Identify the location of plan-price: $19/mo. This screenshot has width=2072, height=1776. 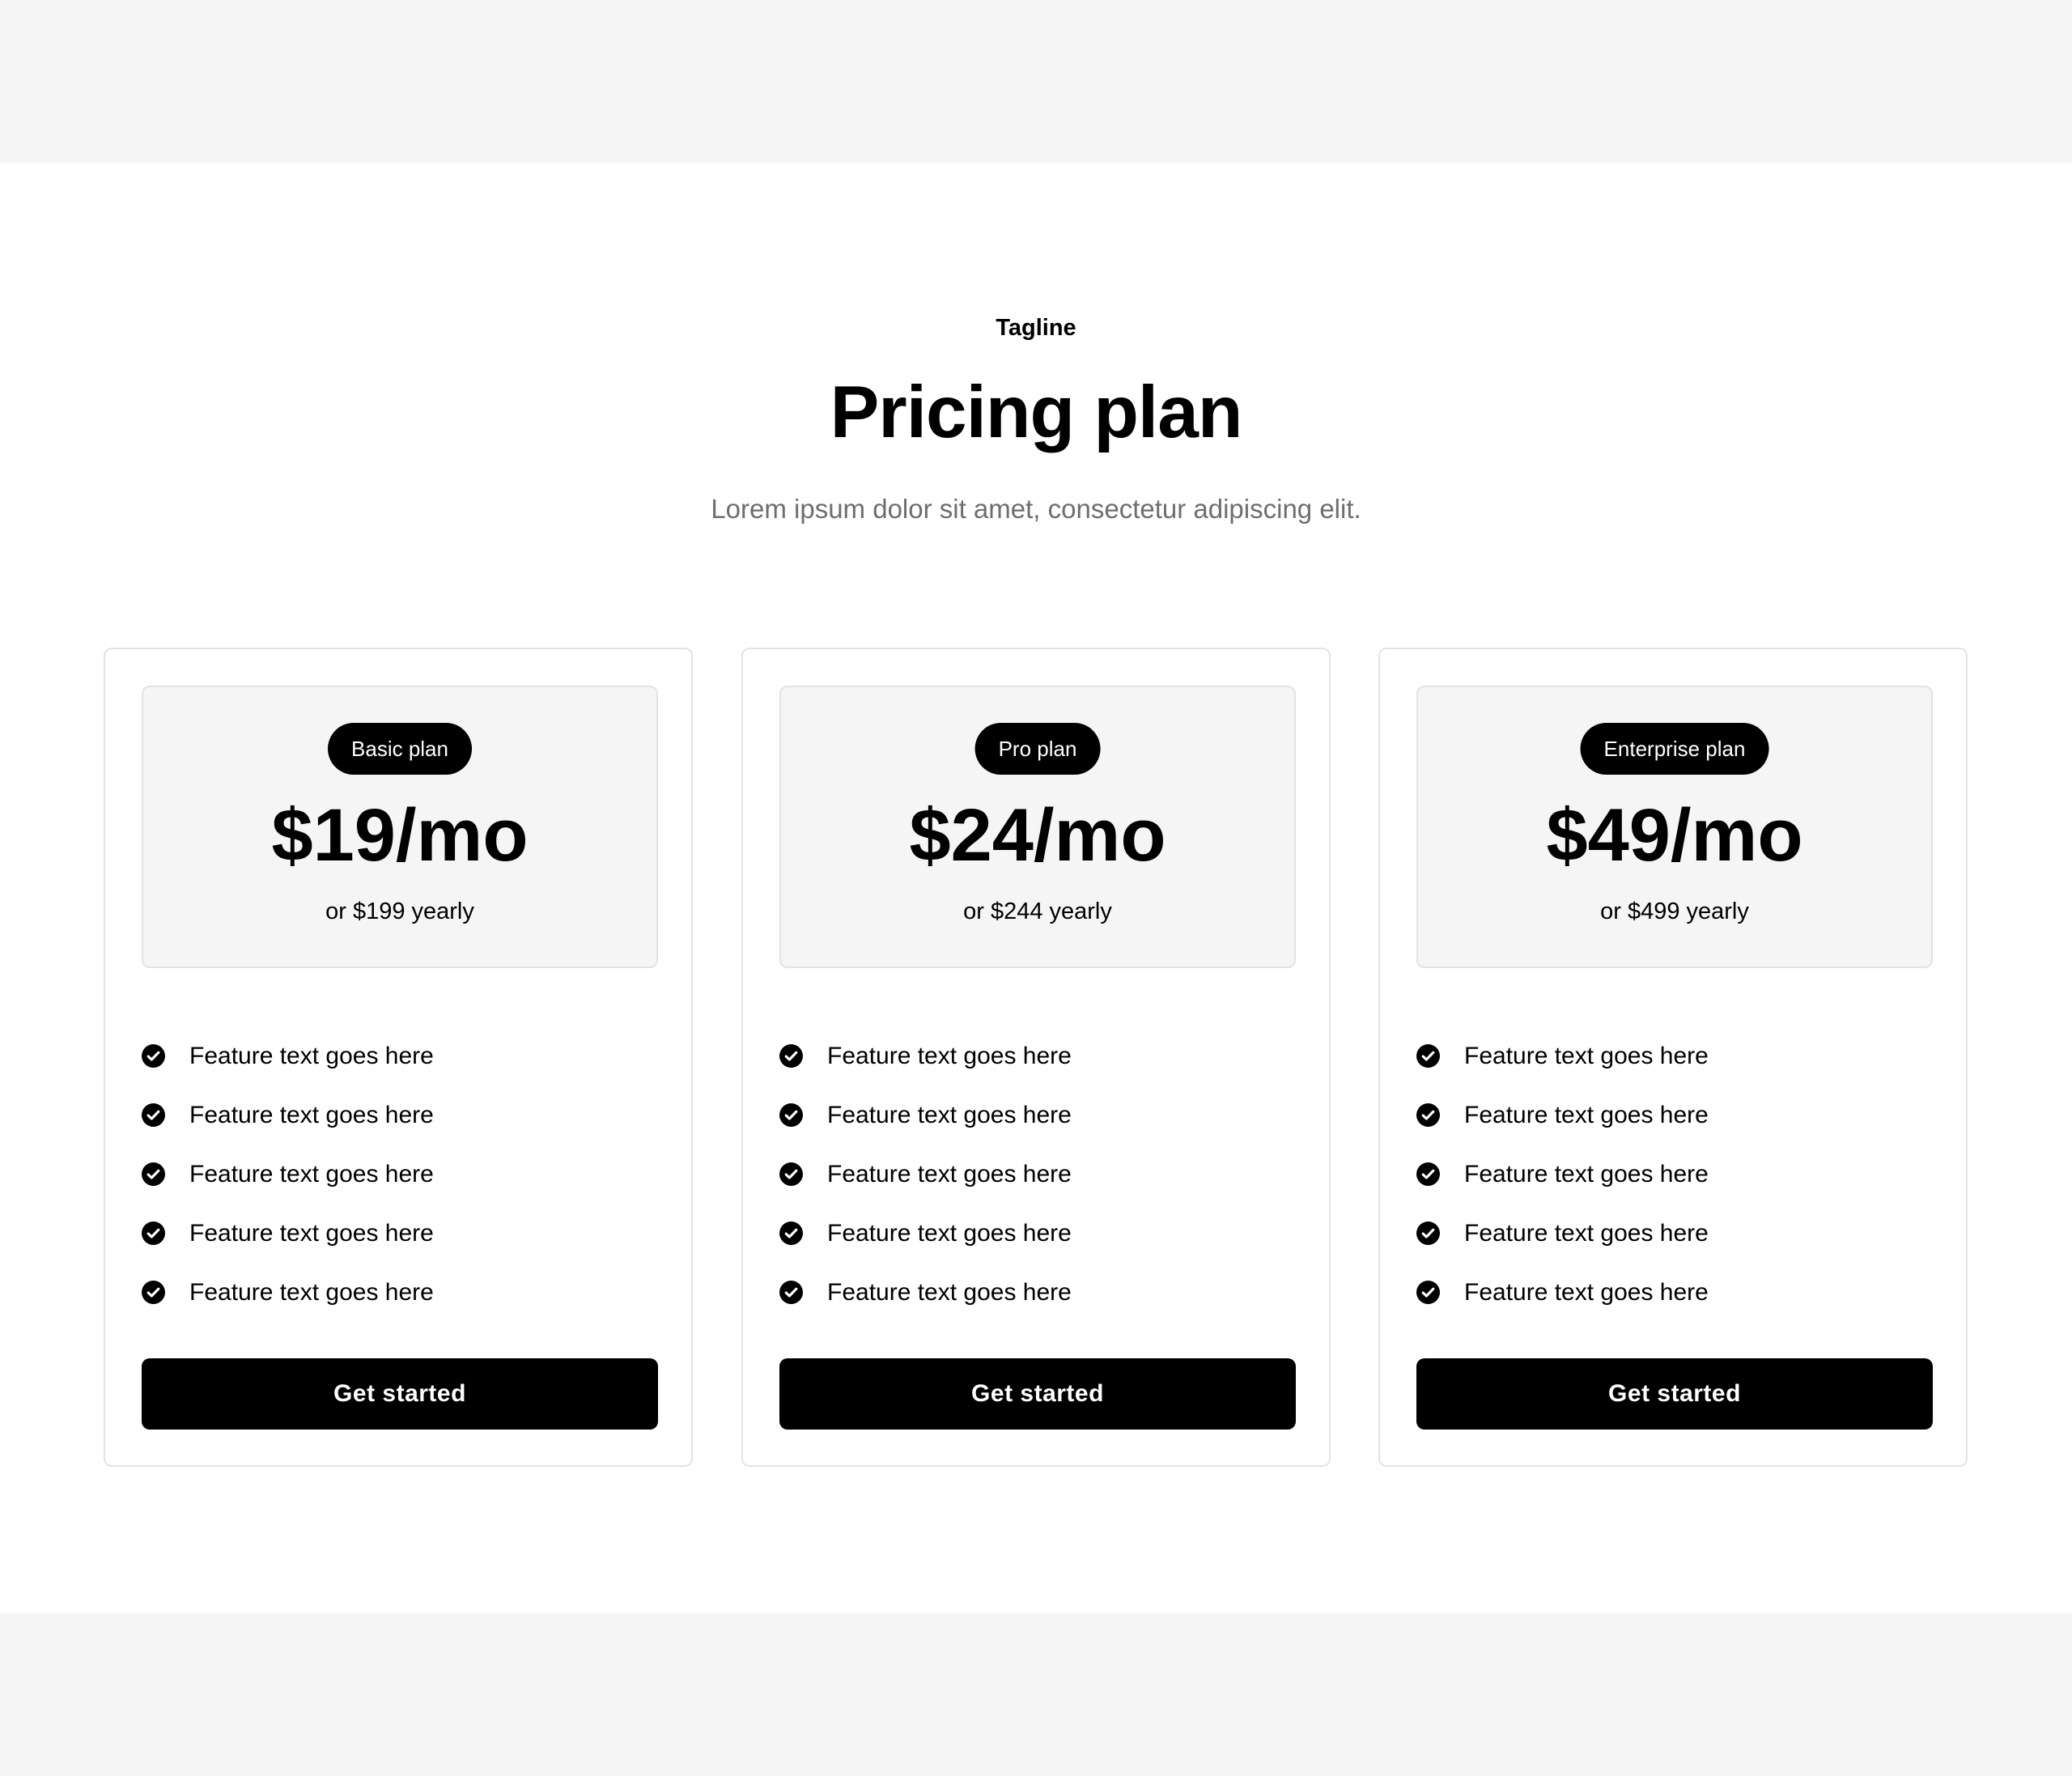
(400, 836).